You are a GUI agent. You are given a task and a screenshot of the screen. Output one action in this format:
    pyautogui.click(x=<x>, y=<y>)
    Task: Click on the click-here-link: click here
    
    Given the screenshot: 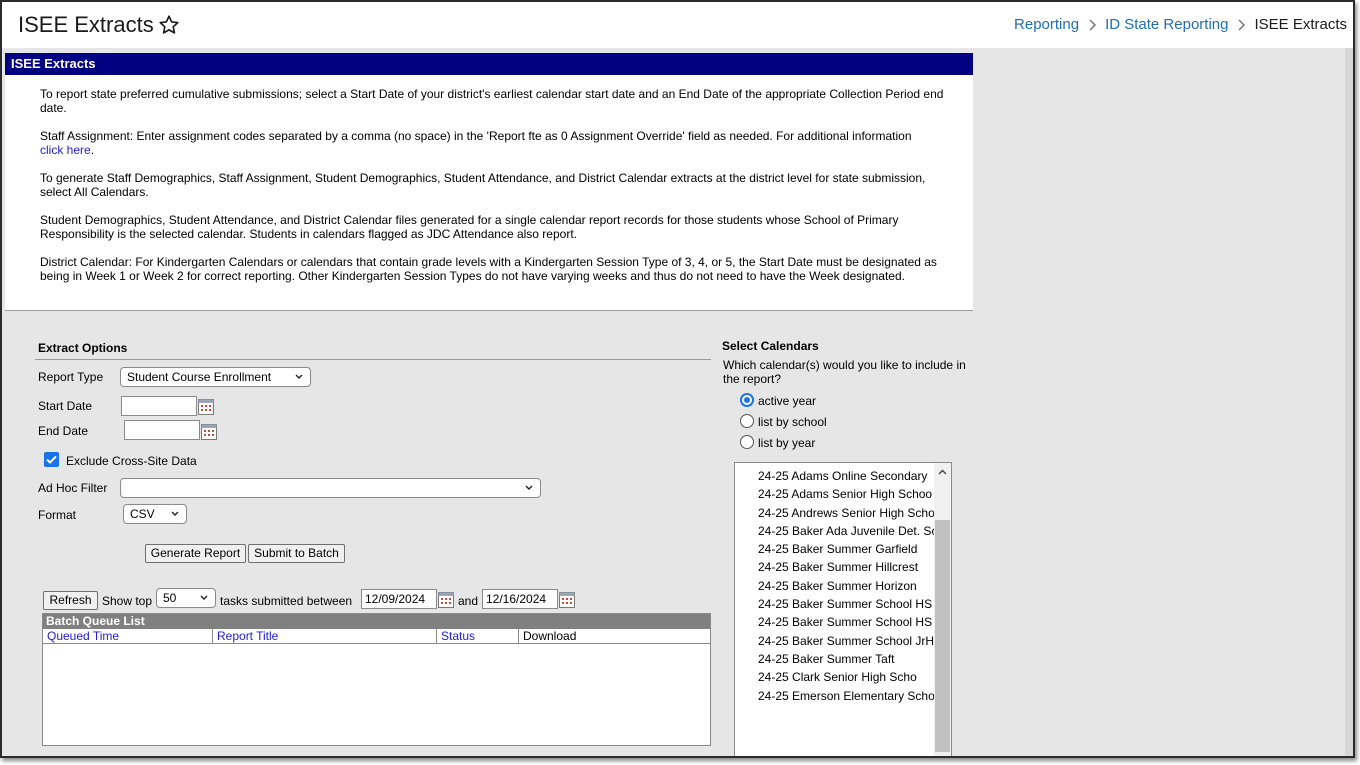 What is the action you would take?
    pyautogui.click(x=65, y=150)
    